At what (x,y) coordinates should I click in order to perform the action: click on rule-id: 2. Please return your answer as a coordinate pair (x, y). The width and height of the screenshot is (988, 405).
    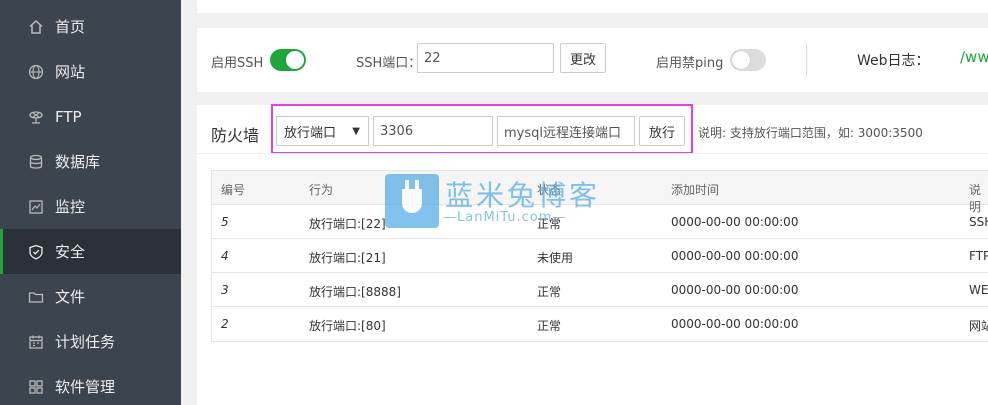
    Looking at the image, I should click on (225, 324).